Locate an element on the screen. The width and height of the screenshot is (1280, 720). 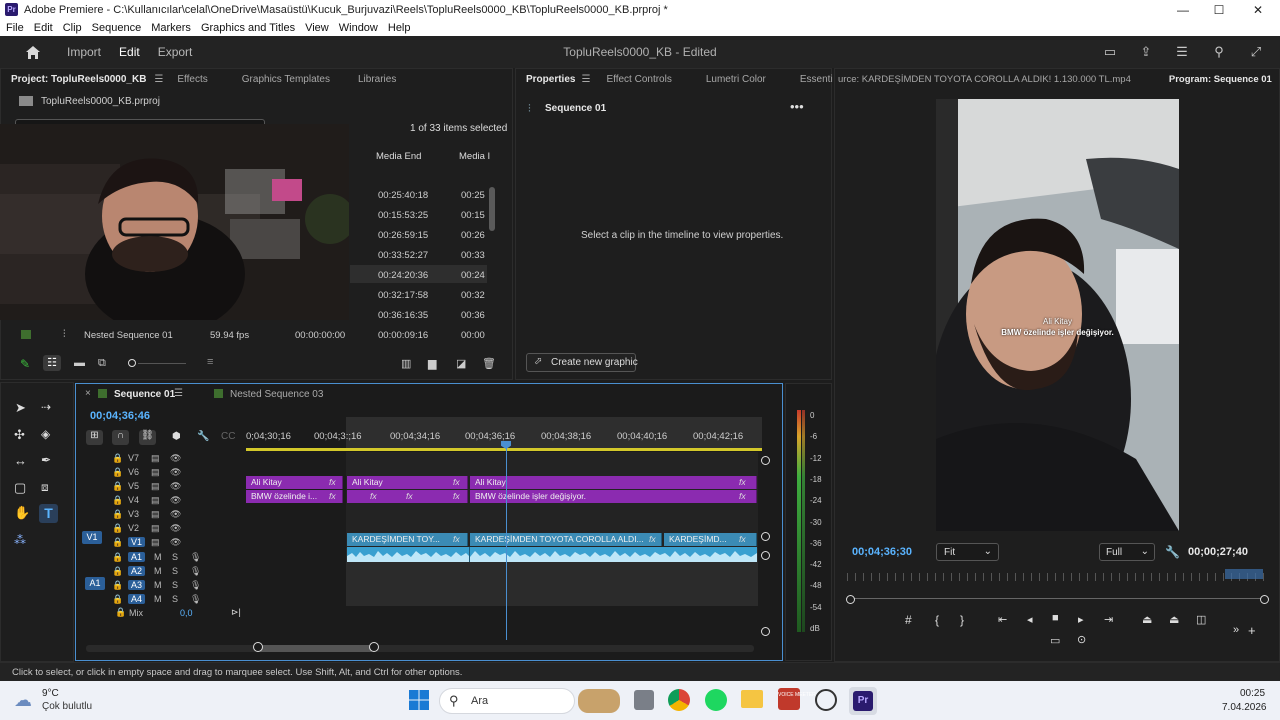
h-scrollbar-thumb is located at coordinates (316, 648).